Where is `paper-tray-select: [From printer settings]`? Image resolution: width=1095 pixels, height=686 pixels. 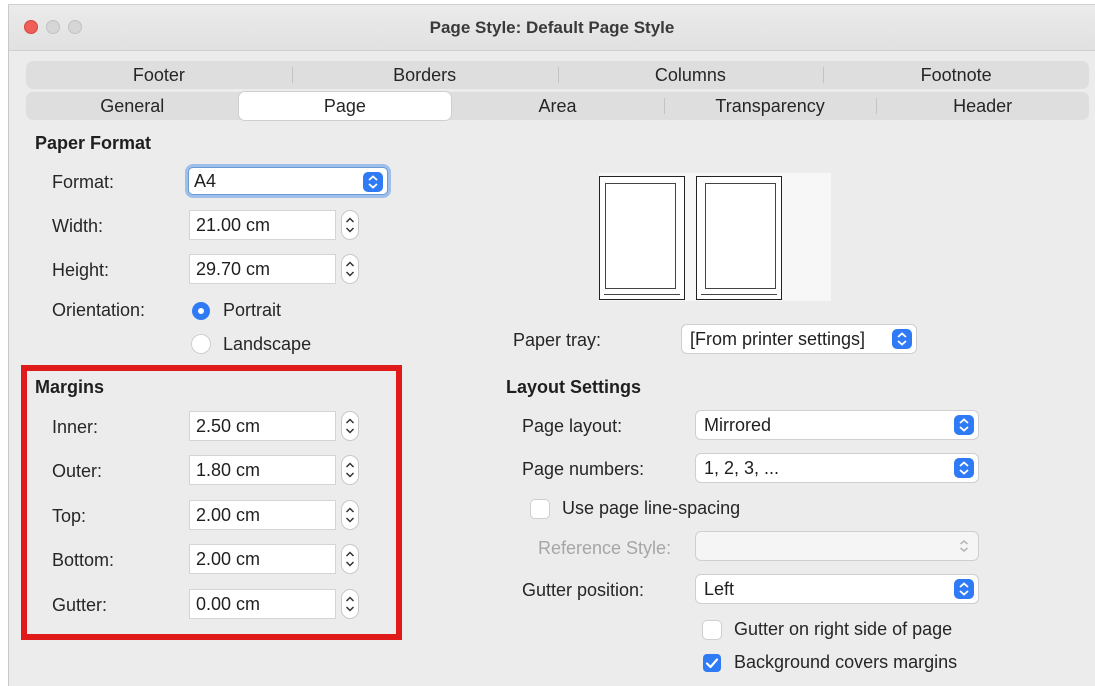 paper-tray-select: [From printer settings] is located at coordinates (799, 339).